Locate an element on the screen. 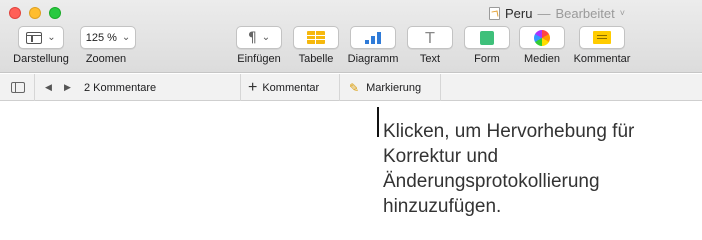  media-label: Medien is located at coordinates (542, 59).